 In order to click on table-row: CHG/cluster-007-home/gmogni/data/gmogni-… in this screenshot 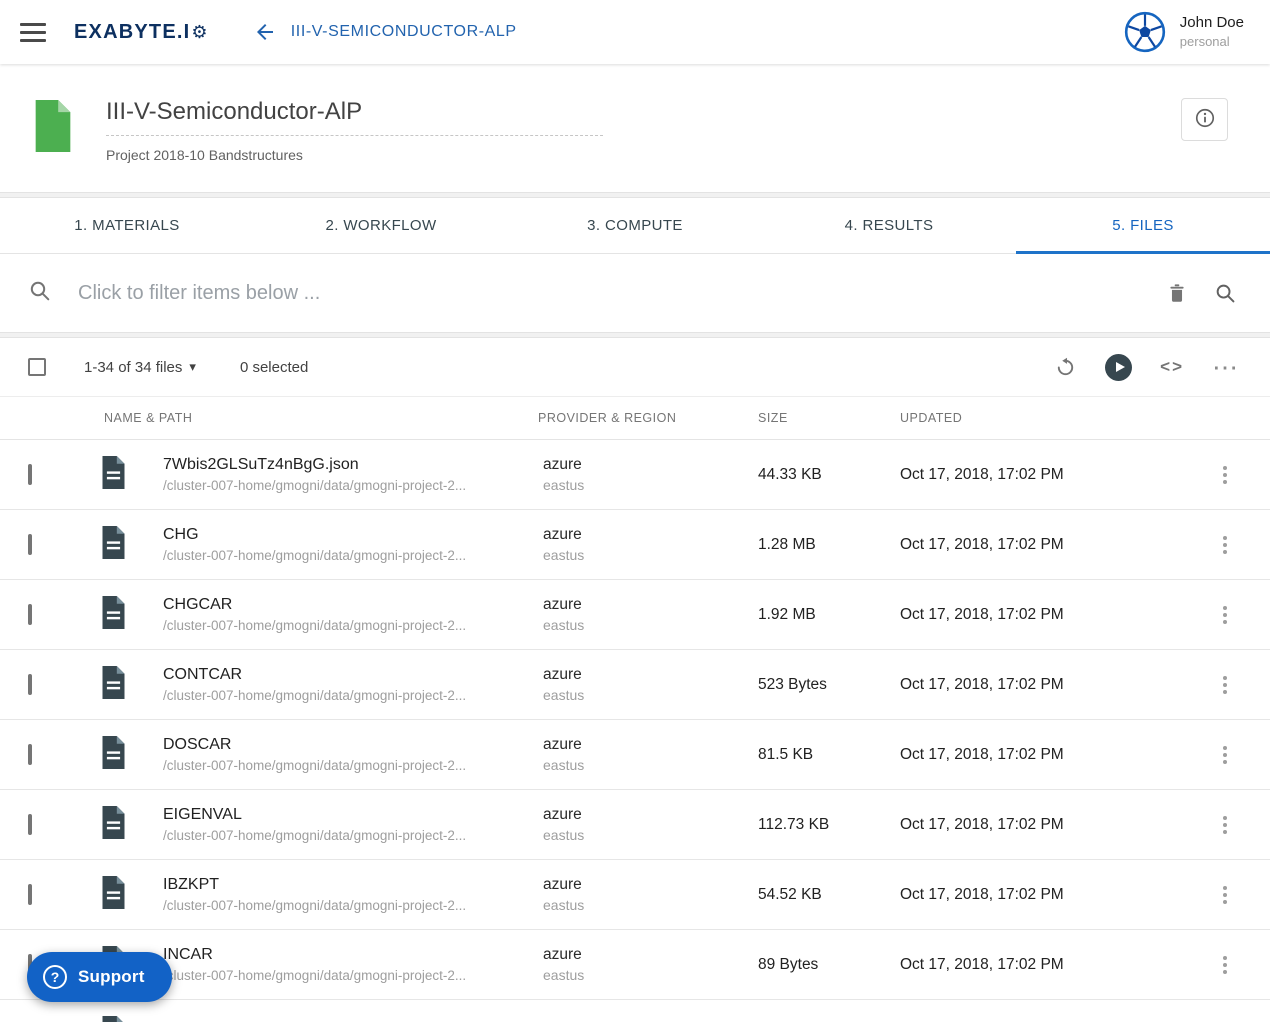, I will do `click(635, 545)`.